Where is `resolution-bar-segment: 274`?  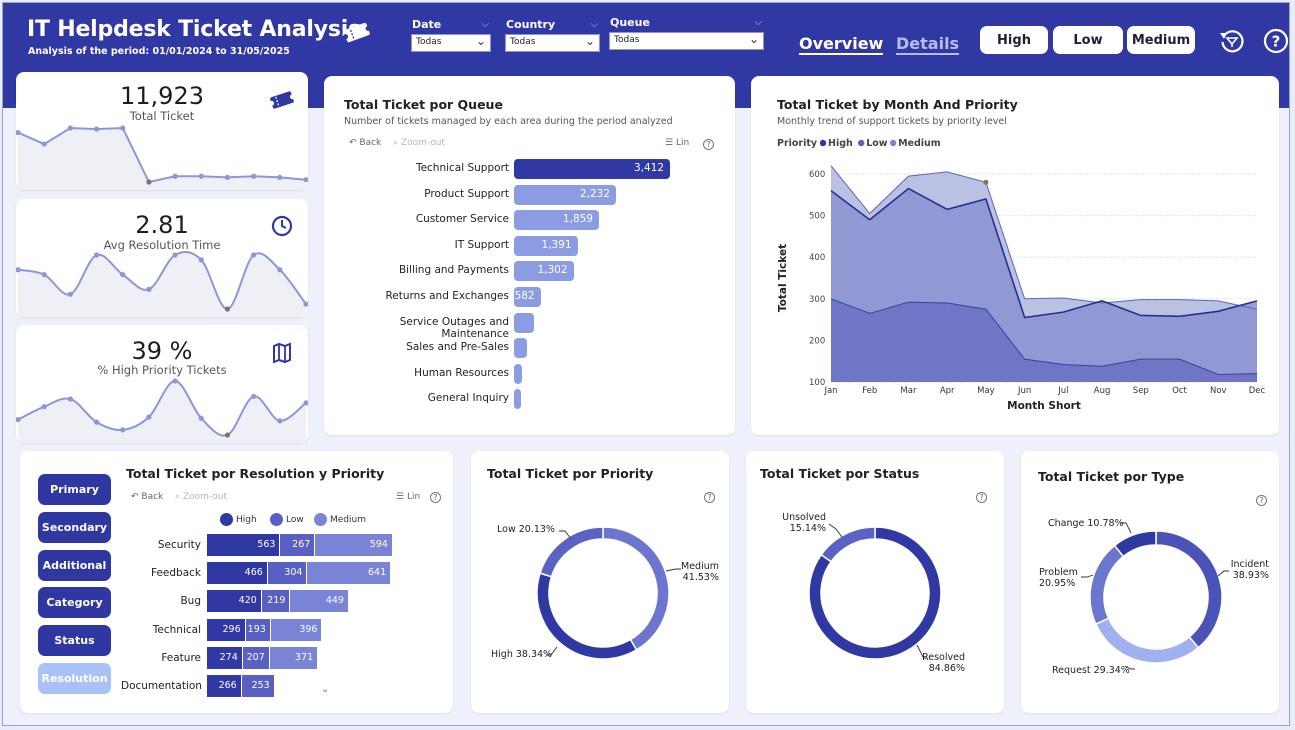
resolution-bar-segment: 274 is located at coordinates (225, 657).